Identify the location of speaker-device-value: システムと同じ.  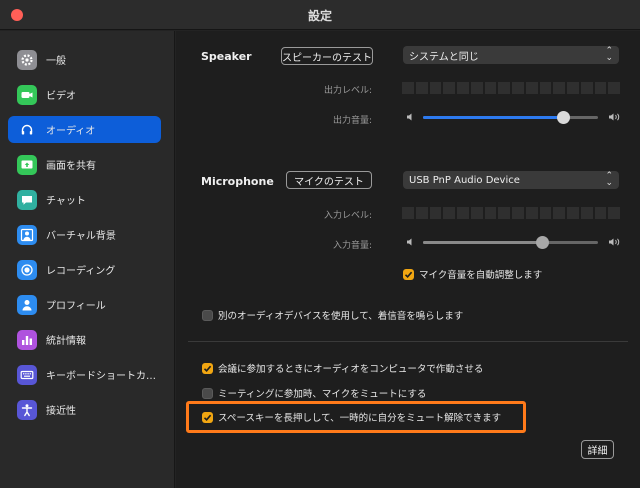
(444, 57).